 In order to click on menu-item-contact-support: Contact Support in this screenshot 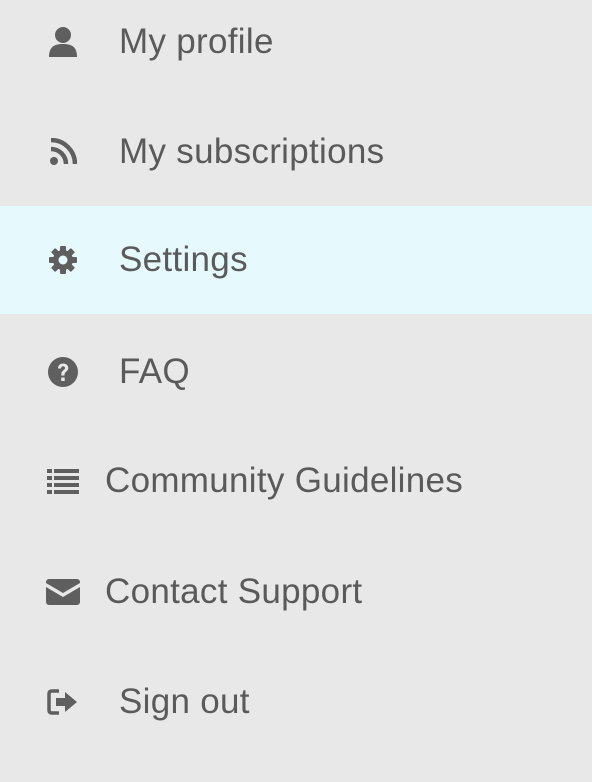, I will do `click(296, 592)`.